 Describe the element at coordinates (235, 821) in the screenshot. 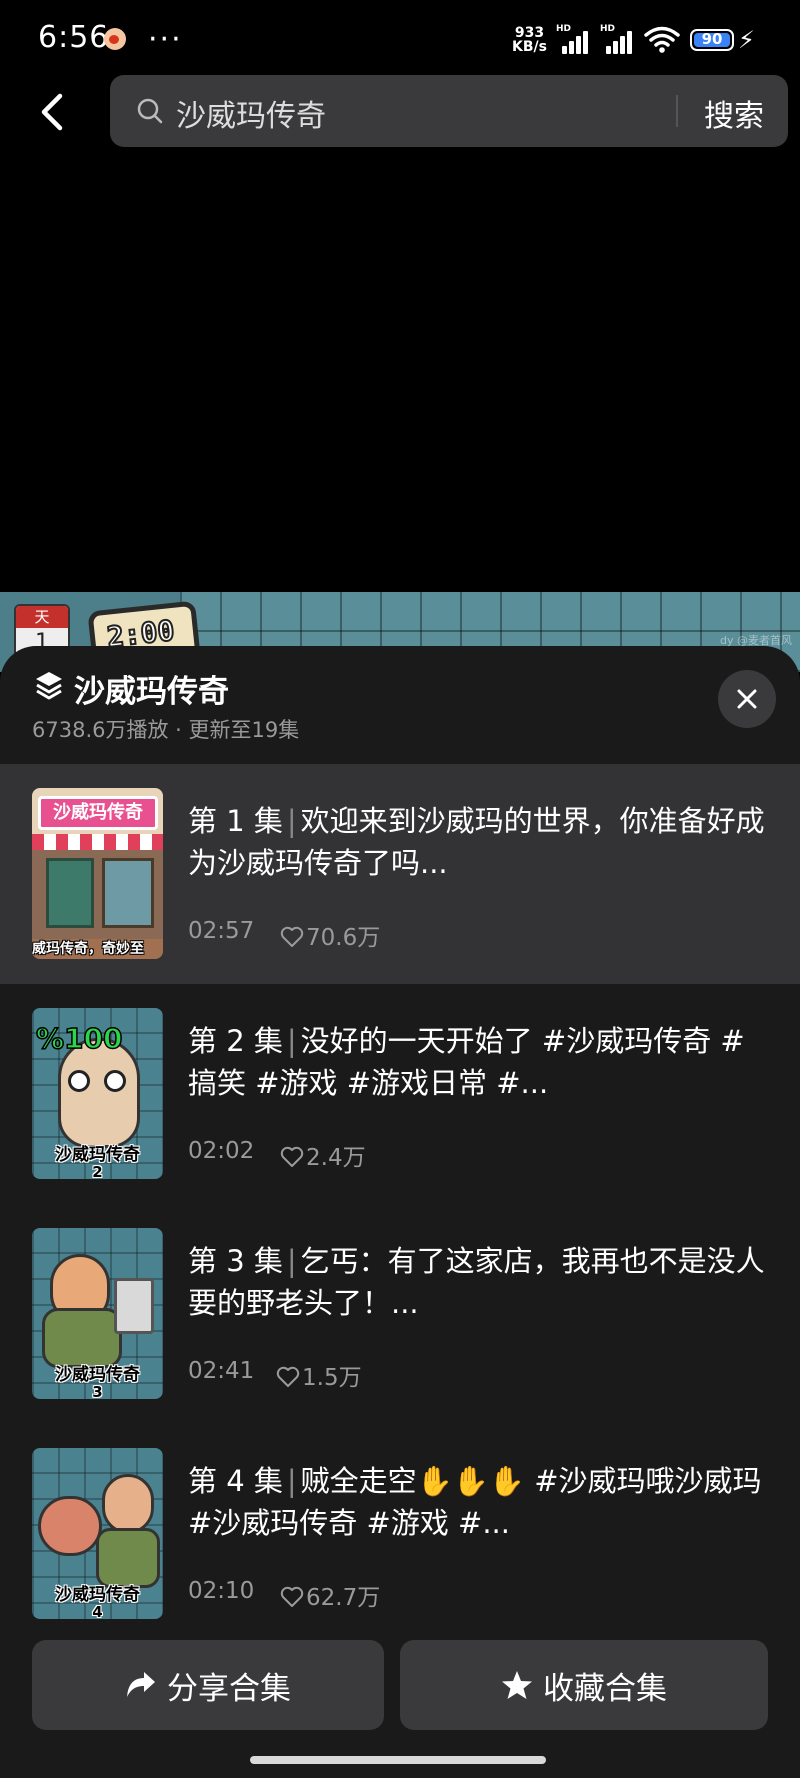

I see `episode-number: 第 1 集` at that location.